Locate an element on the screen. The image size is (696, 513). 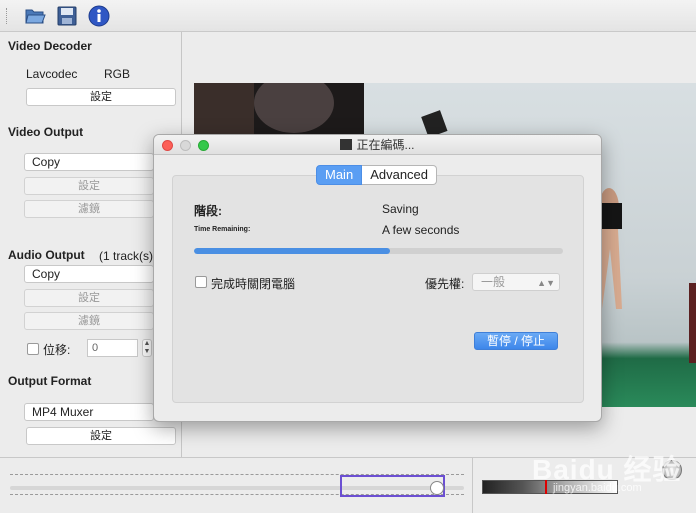
divider is located at coordinates (472, 485).